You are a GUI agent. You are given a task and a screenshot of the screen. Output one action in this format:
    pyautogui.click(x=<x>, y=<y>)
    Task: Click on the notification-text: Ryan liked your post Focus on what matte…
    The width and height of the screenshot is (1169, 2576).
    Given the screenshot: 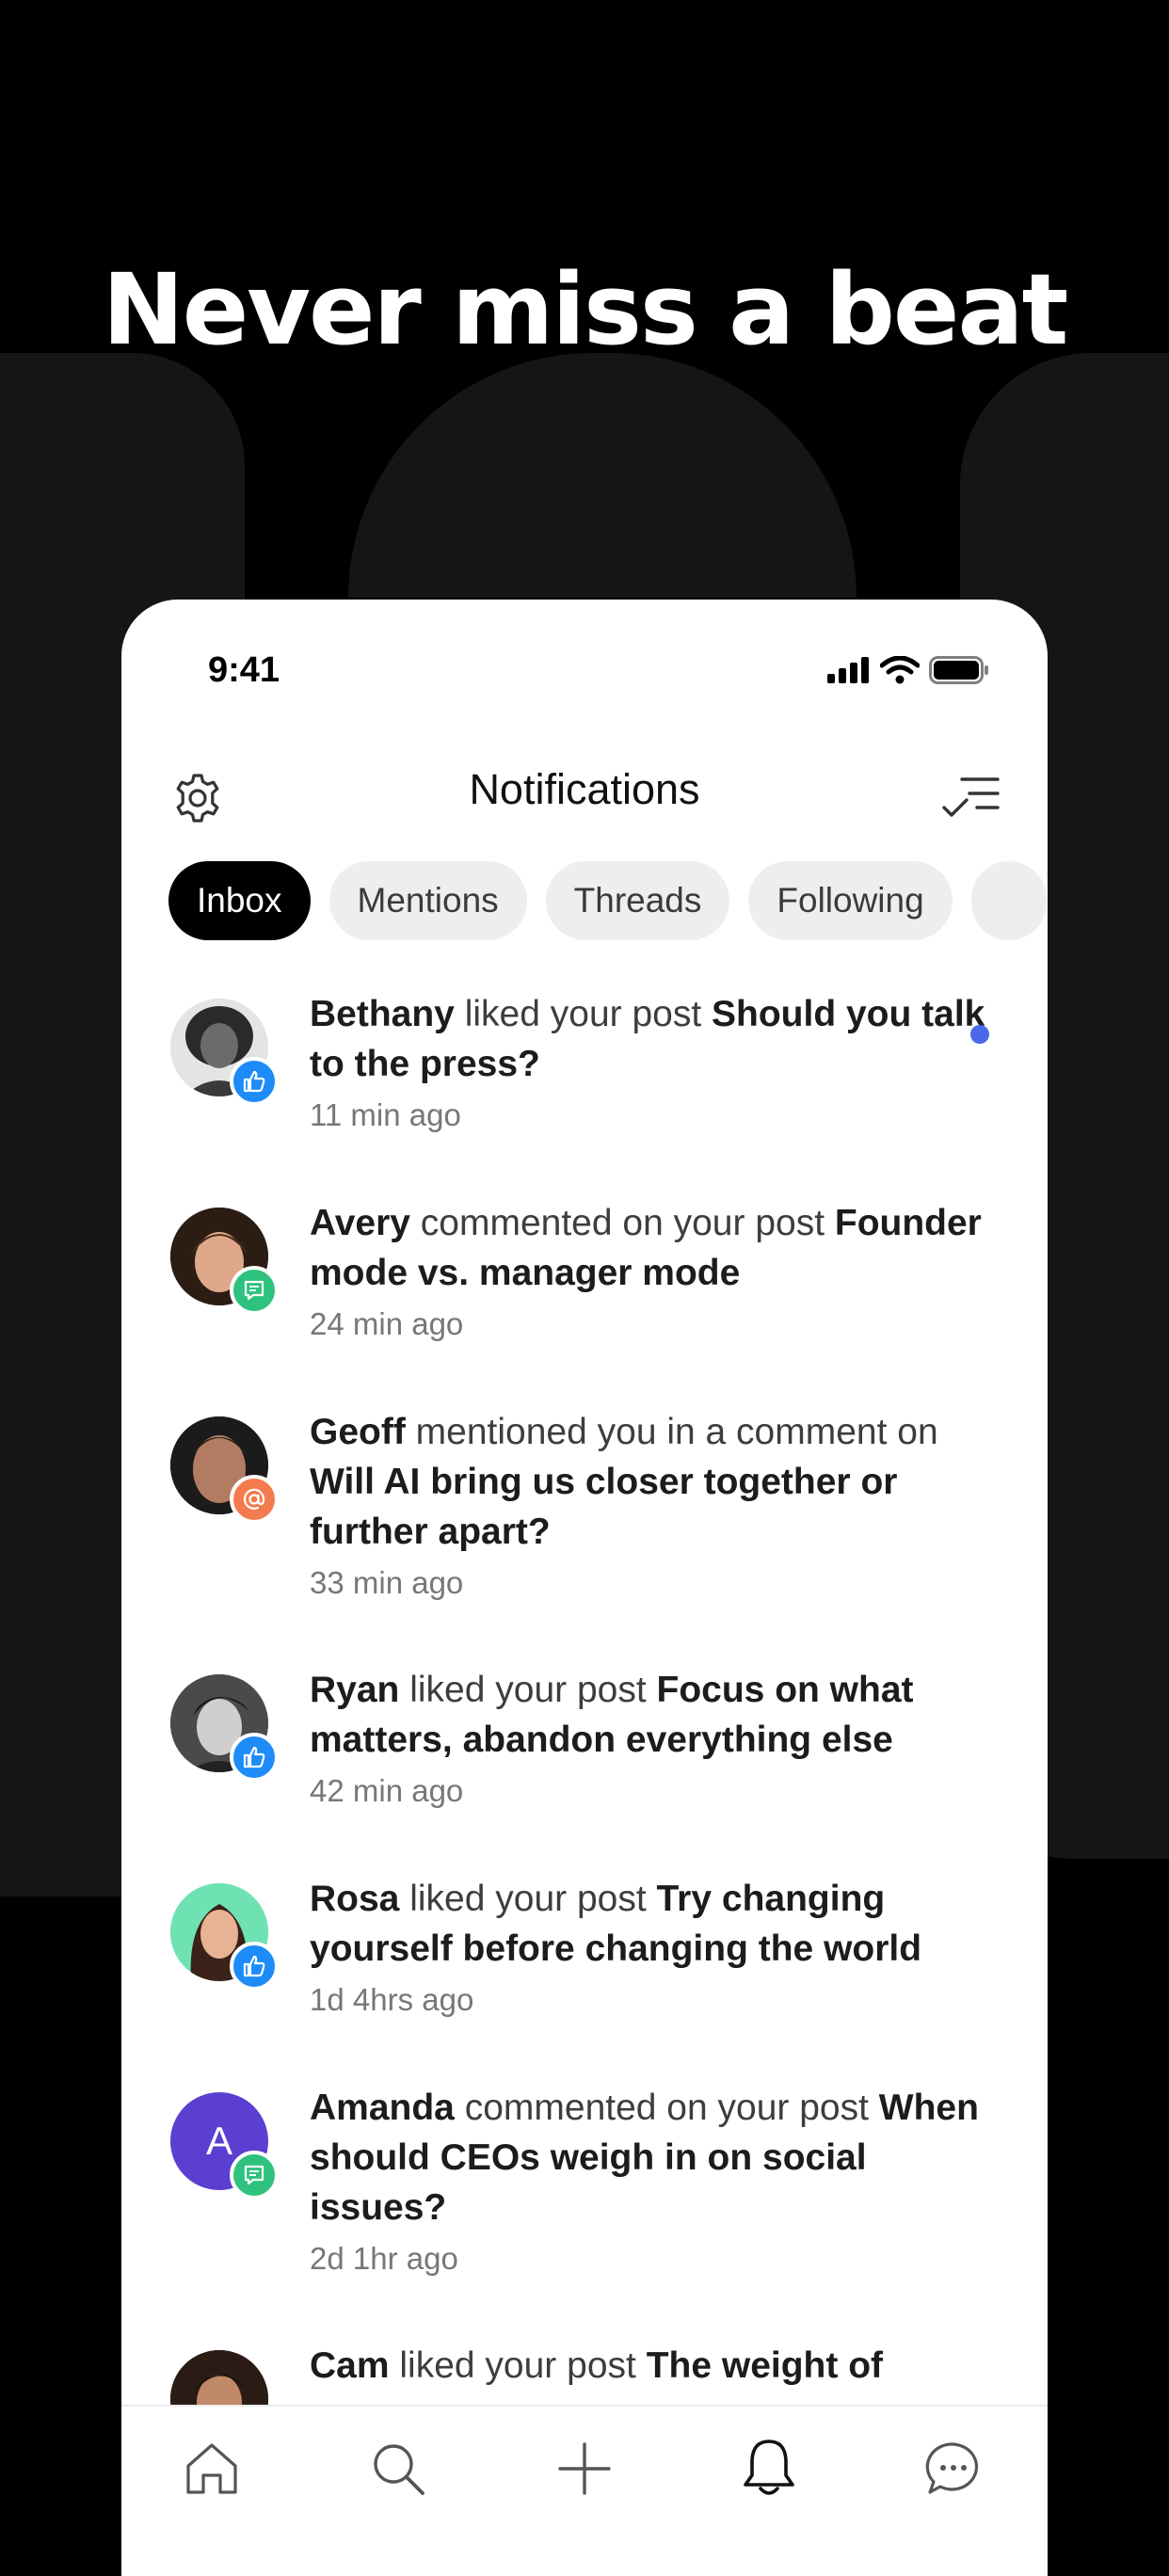 What is the action you would take?
    pyautogui.click(x=648, y=1738)
    